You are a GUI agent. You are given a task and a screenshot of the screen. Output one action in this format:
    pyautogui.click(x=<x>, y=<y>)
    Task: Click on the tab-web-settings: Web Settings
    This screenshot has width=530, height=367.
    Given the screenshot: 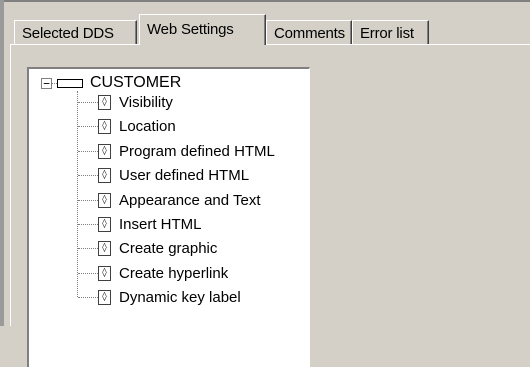 What is the action you would take?
    pyautogui.click(x=202, y=29)
    